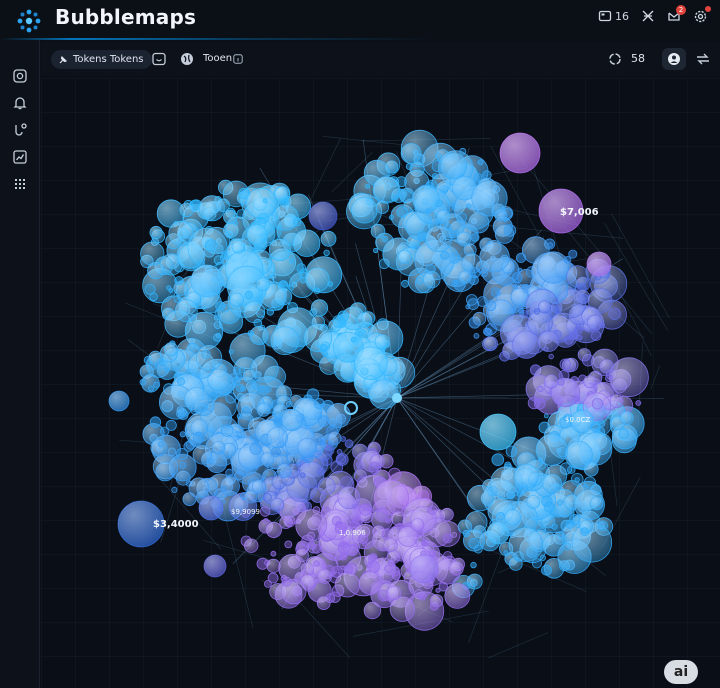 This screenshot has width=720, height=688. What do you see at coordinates (681, 672) in the screenshot?
I see `ai-assistant-button: ai` at bounding box center [681, 672].